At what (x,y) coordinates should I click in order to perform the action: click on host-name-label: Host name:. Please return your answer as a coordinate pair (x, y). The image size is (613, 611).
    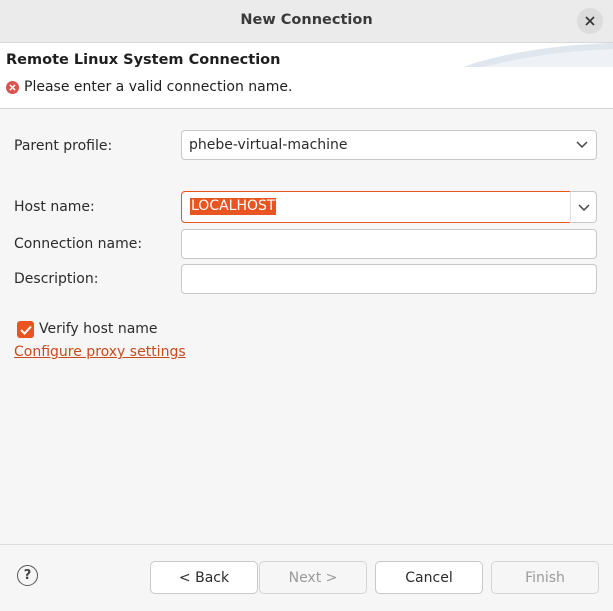
    Looking at the image, I should click on (54, 207).